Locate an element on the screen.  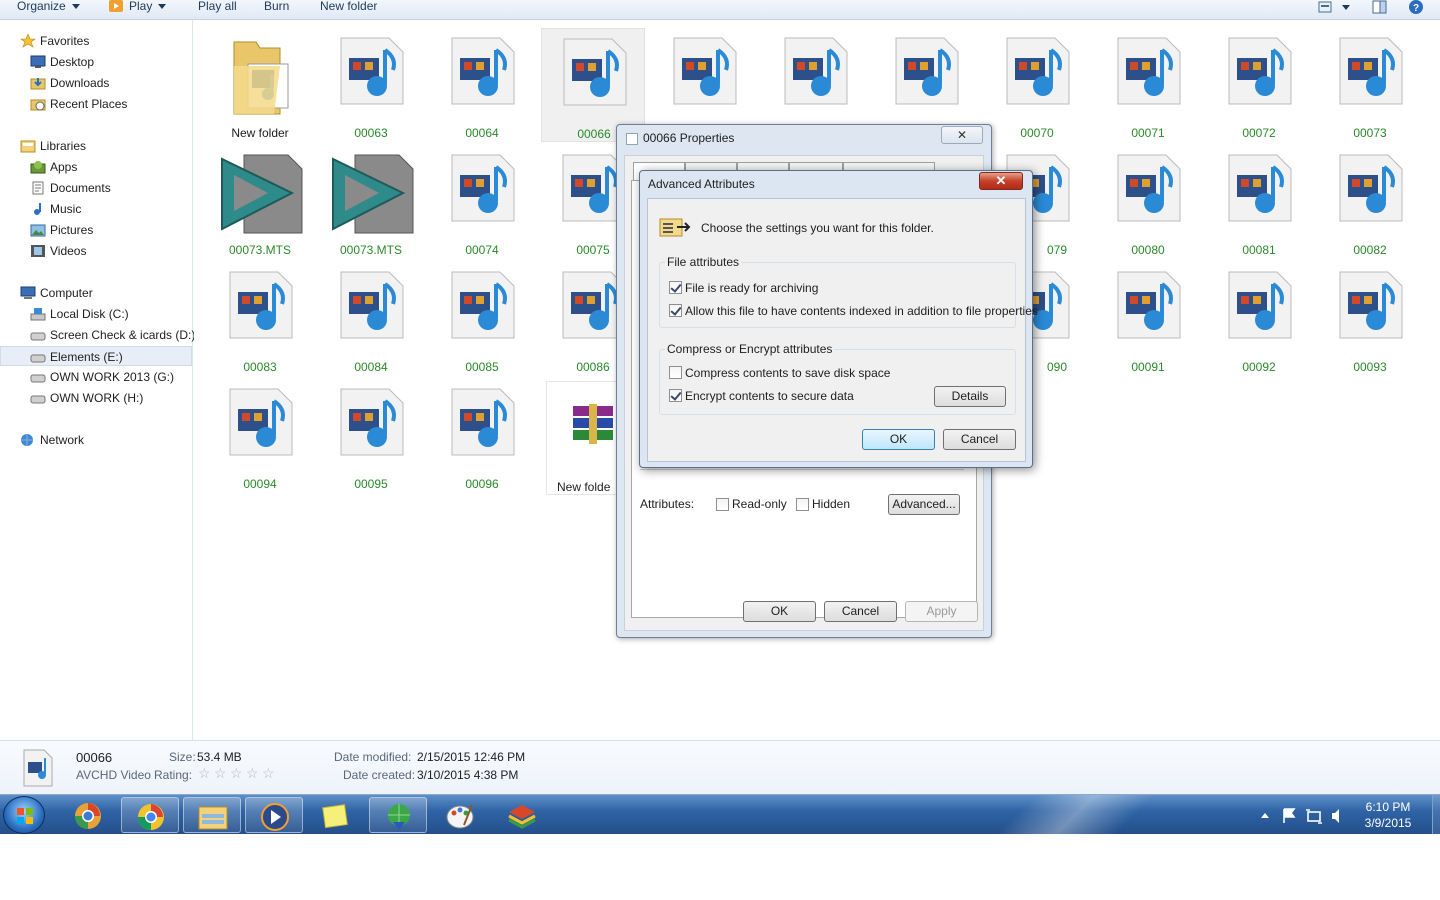
taskbar-media-player is located at coordinates (274, 815).